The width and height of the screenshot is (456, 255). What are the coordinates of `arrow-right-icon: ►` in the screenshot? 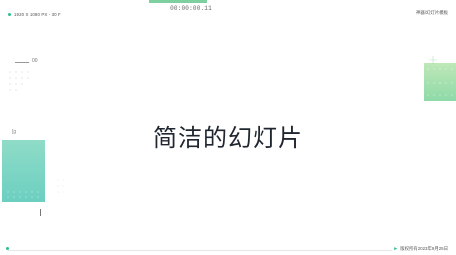 It's located at (396, 249).